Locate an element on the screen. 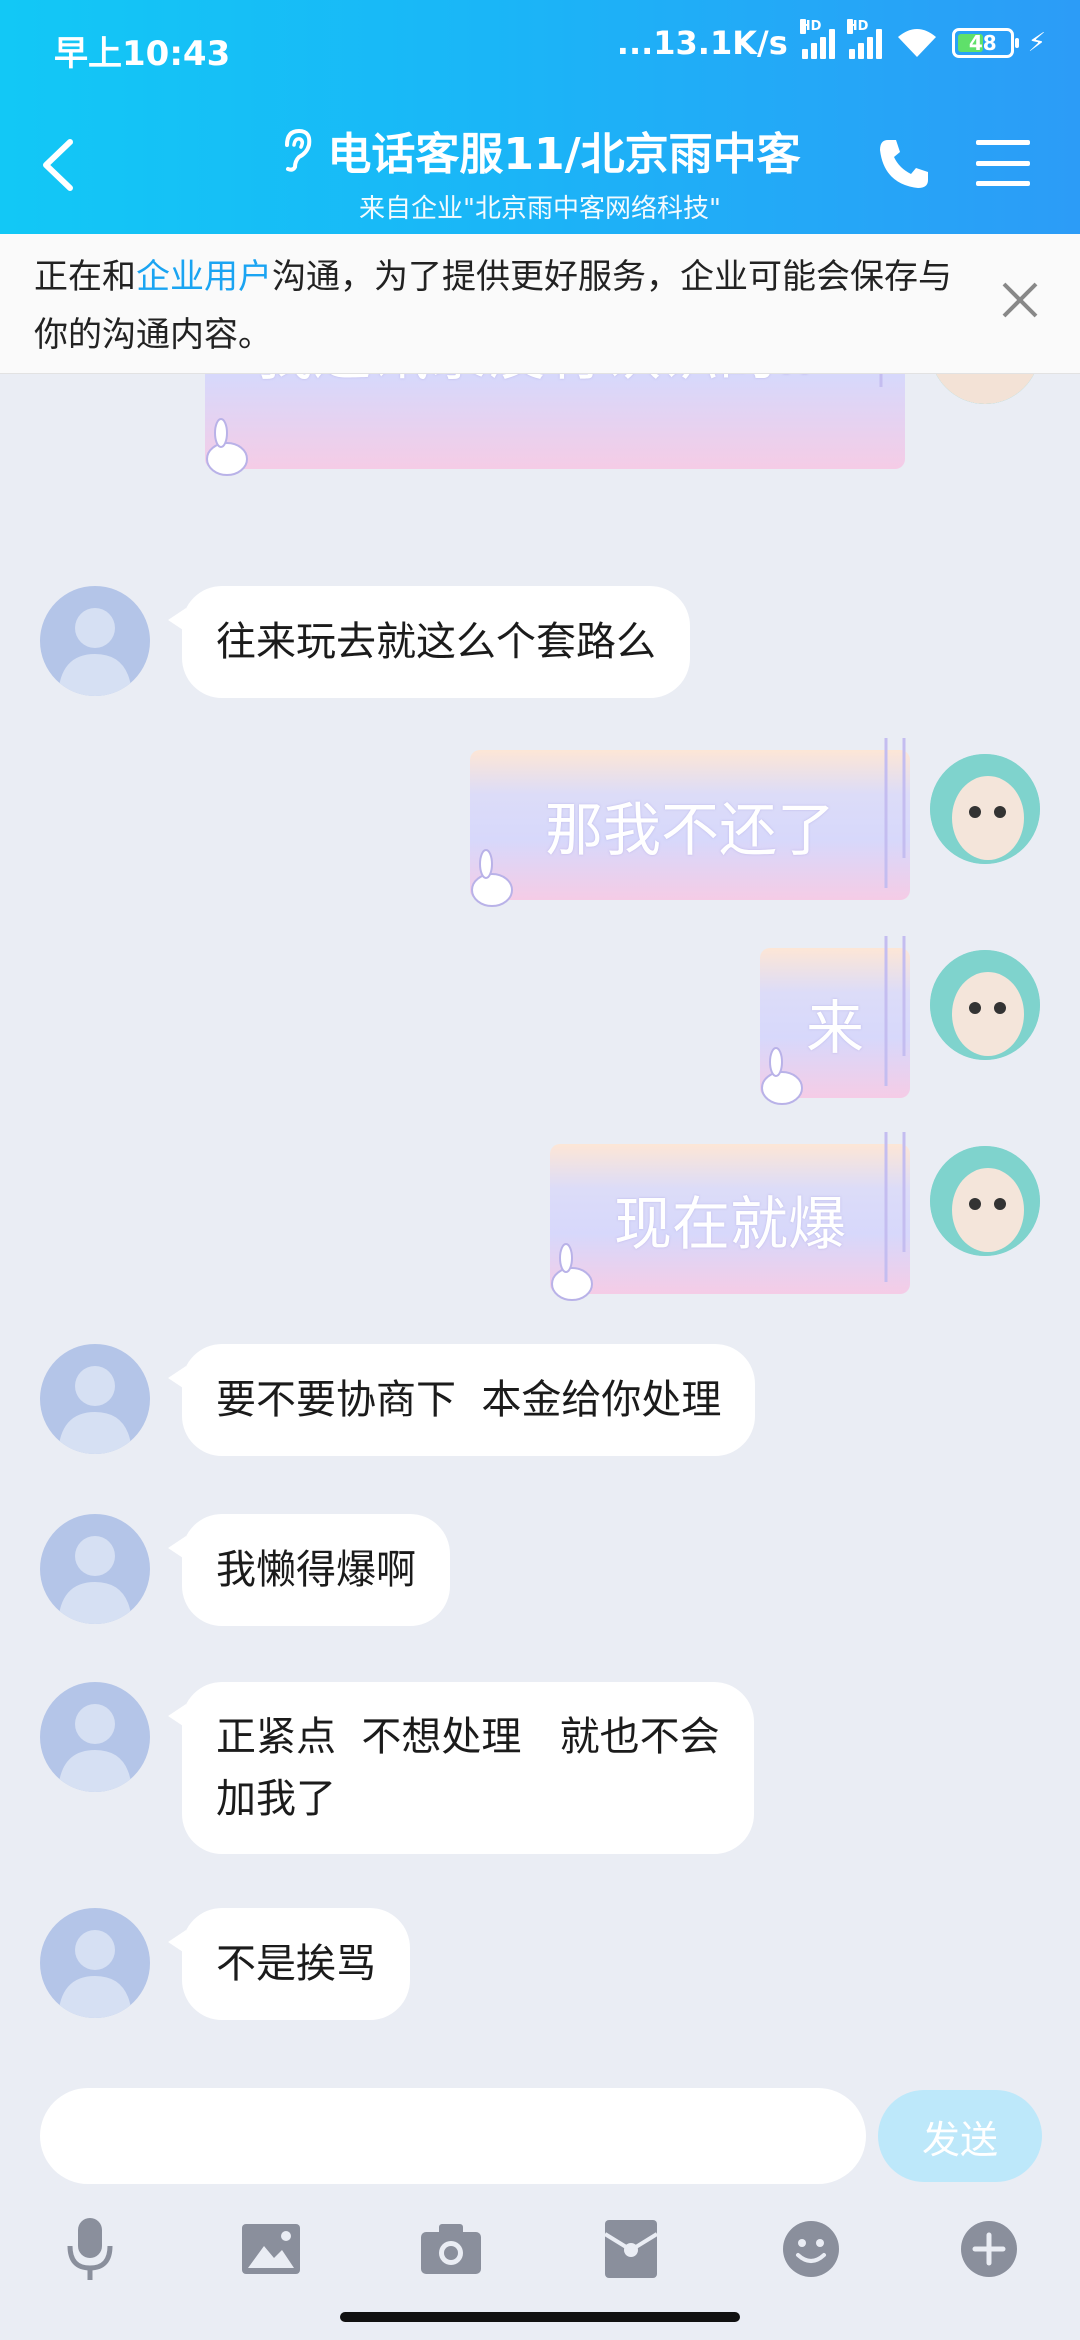 This screenshot has width=1080, height=2340. network-speed: ...13.1K/s is located at coordinates (702, 43).